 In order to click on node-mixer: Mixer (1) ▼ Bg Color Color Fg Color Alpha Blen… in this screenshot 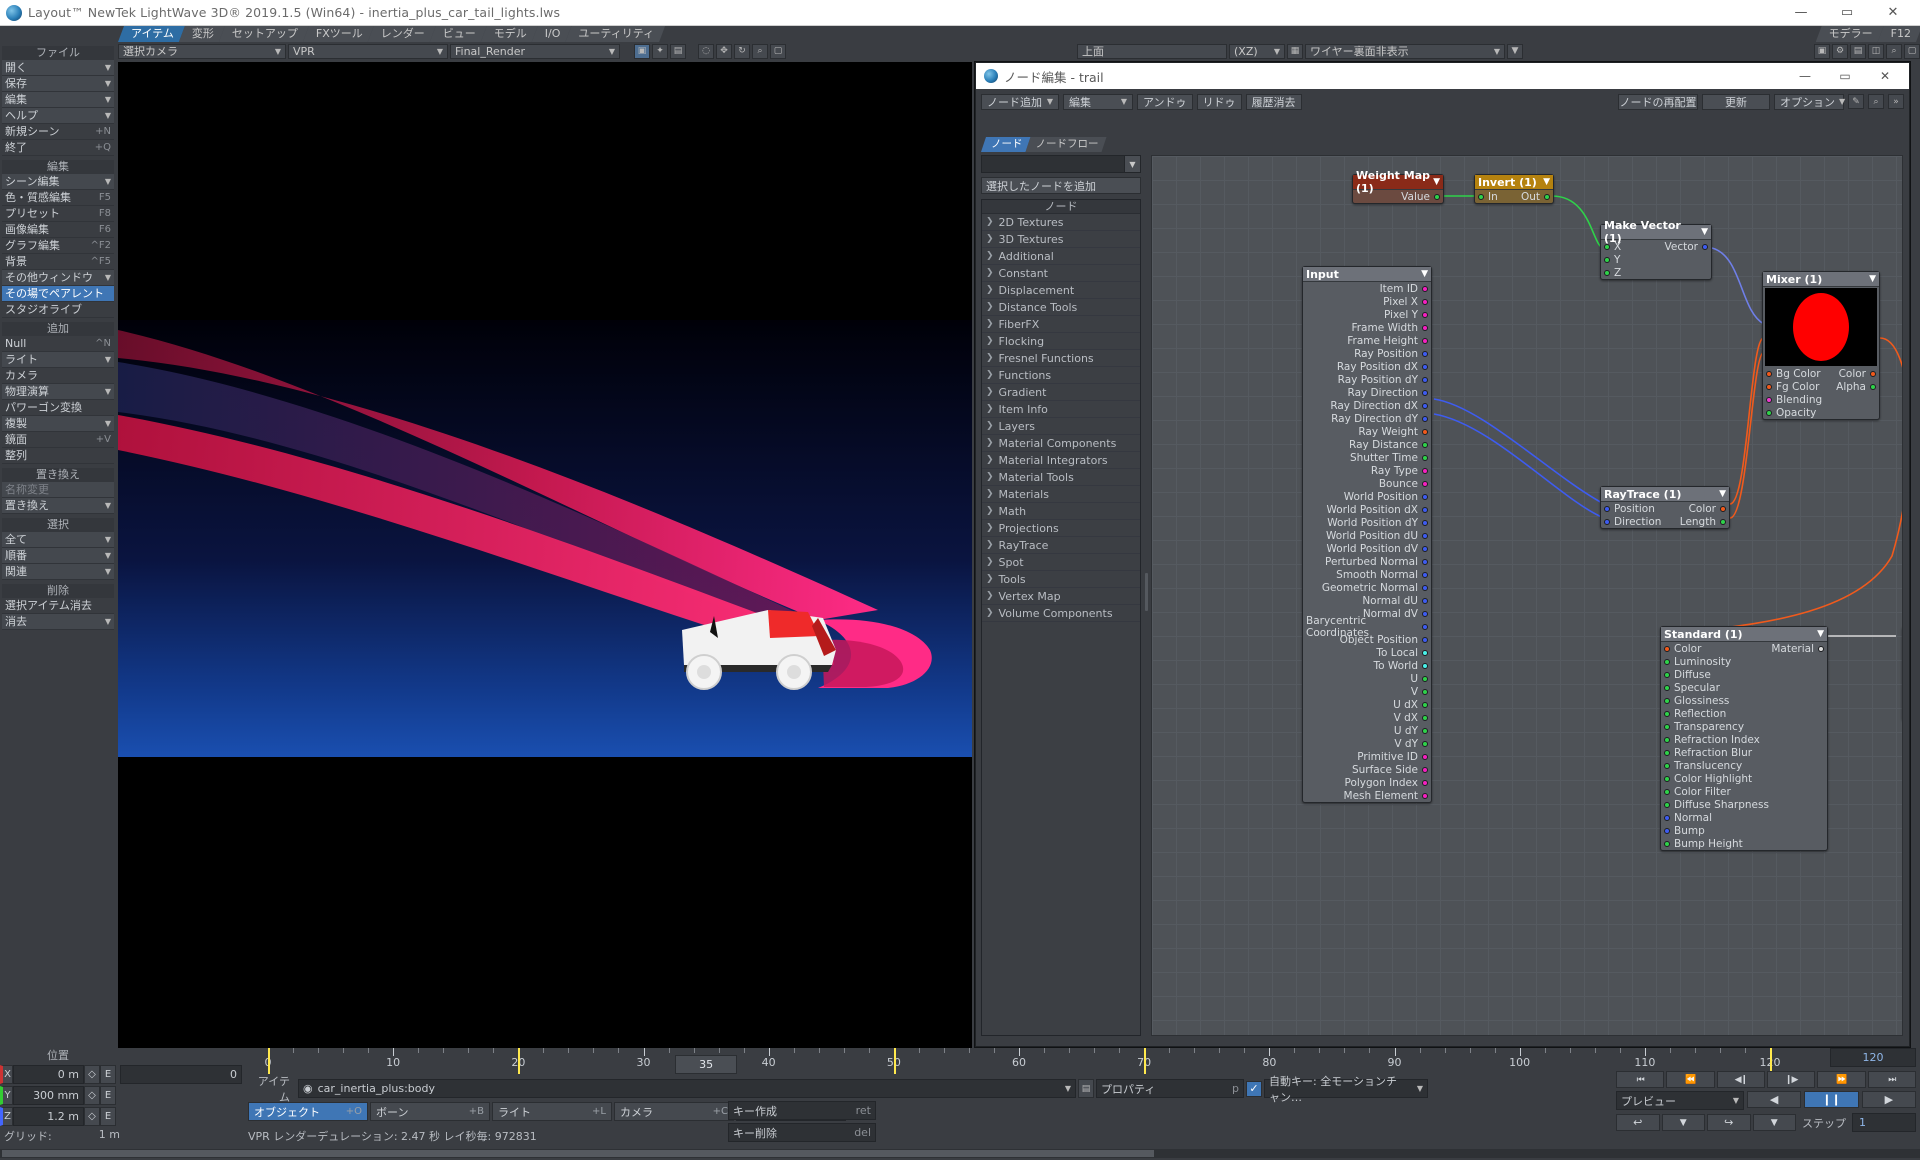, I will do `click(1821, 345)`.